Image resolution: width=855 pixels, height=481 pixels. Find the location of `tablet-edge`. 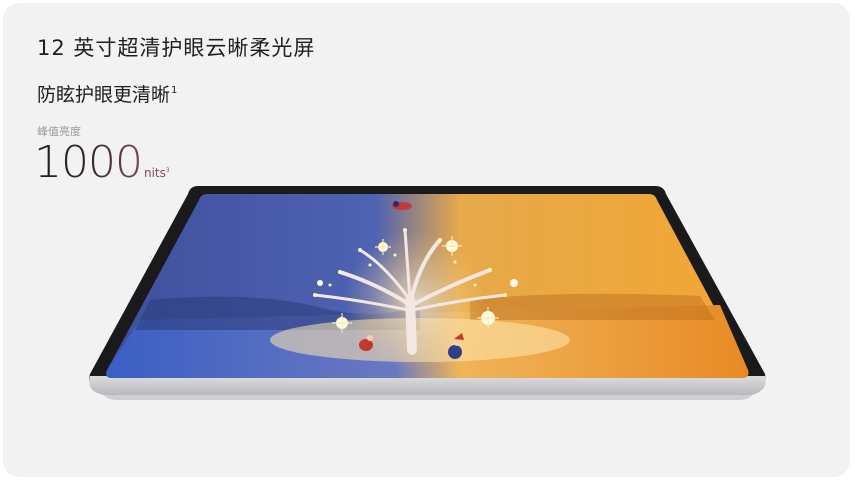

tablet-edge is located at coordinates (427, 385).